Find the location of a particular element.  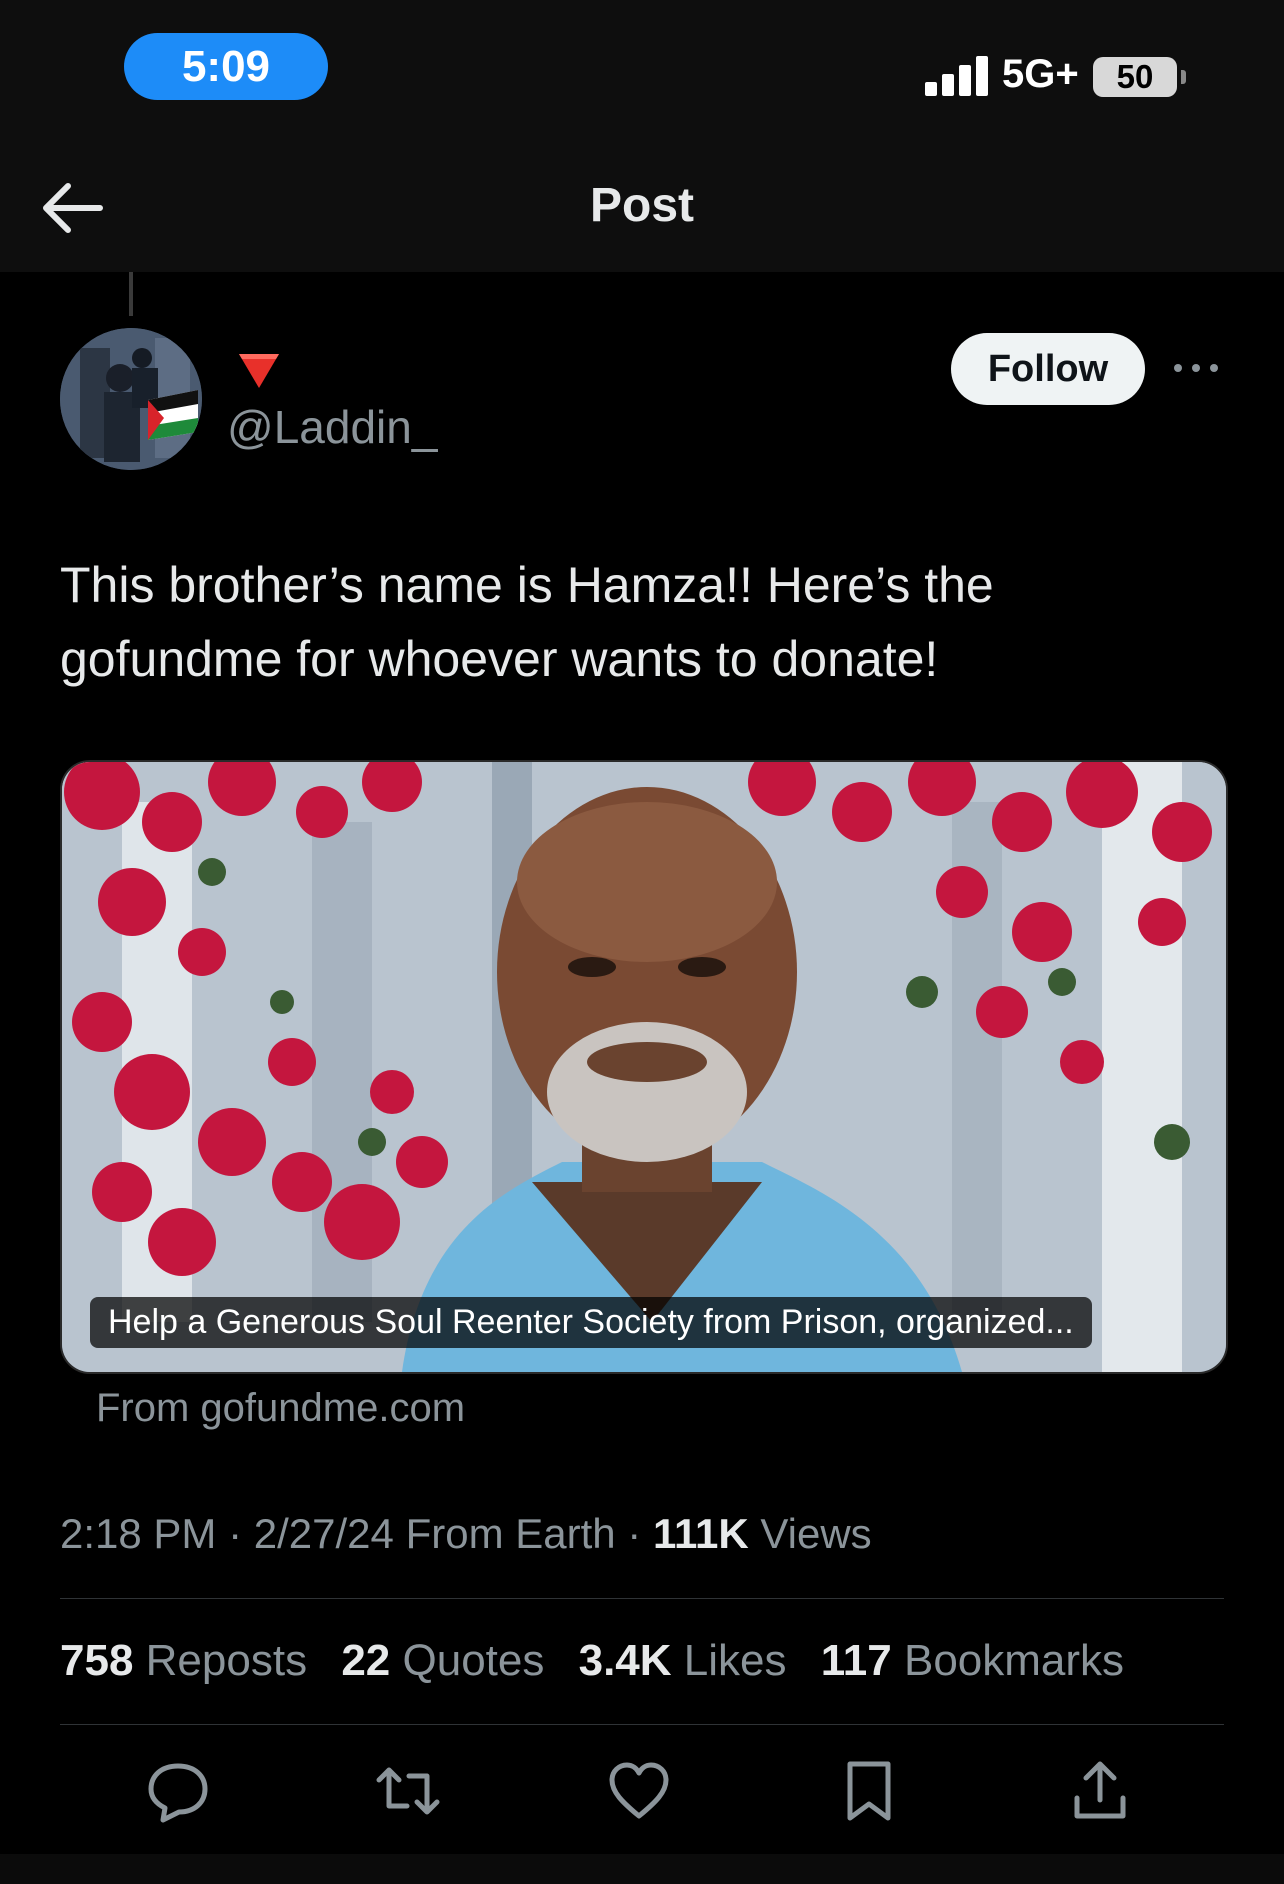

author-handle: @Laddin_ is located at coordinates (332, 427).